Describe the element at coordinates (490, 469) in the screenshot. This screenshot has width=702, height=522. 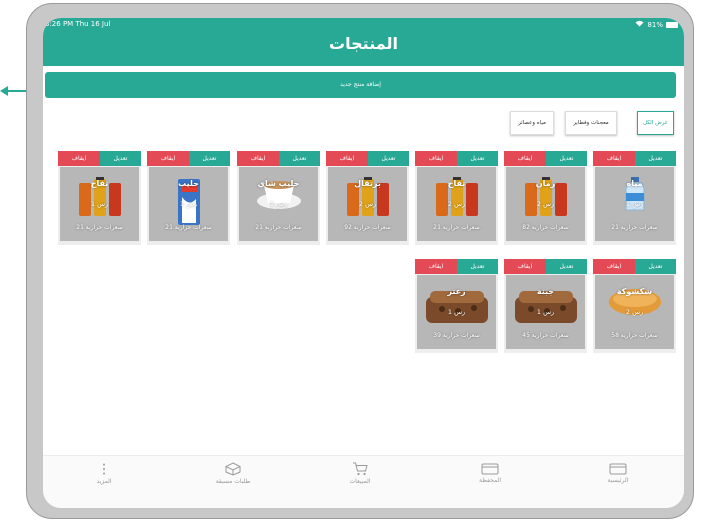
I see `wallet-icon` at that location.